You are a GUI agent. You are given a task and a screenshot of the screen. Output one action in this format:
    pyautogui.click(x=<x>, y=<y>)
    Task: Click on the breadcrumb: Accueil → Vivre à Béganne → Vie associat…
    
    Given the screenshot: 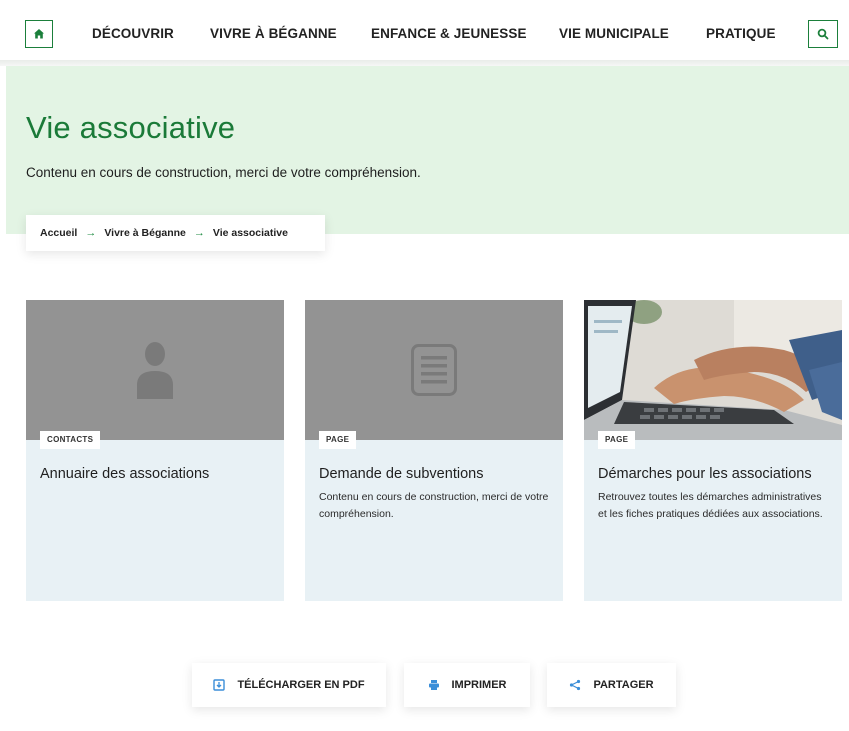 What is the action you would take?
    pyautogui.click(x=175, y=233)
    